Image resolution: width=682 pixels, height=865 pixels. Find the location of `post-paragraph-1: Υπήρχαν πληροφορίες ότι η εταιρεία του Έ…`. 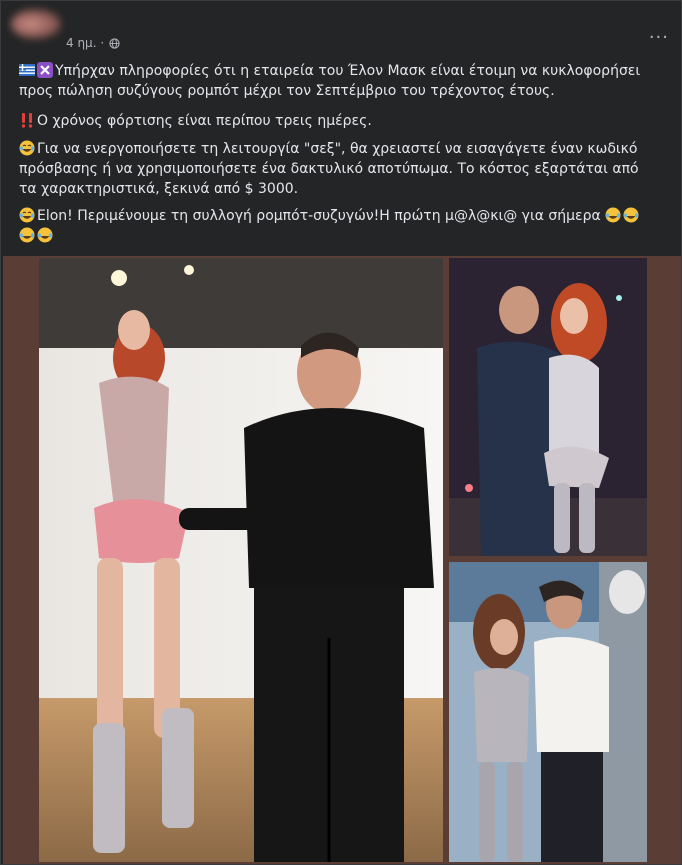

post-paragraph-1: Υπήρχαν πληροφορίες ότι η εταιρεία του Έ… is located at coordinates (339, 81).